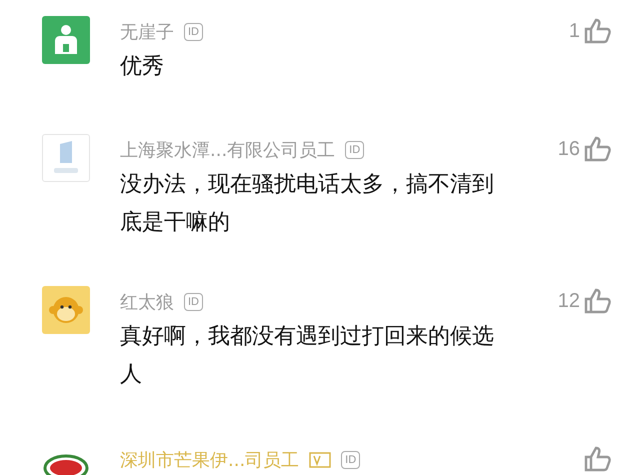 Image resolution: width=640 pixels, height=475 pixels. Describe the element at coordinates (66, 158) in the screenshot. I see `logo-placeholder-icon` at that location.